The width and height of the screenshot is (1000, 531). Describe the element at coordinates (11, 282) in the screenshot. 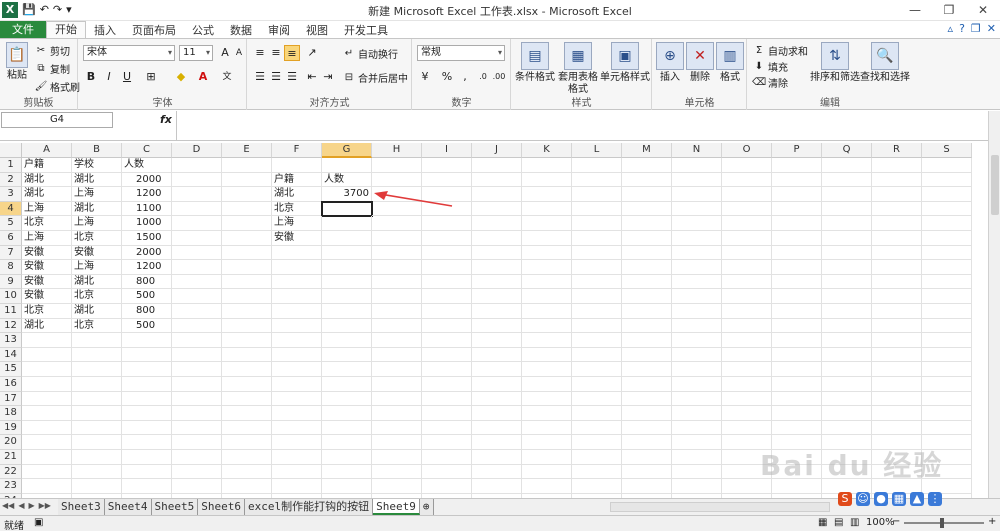

I see `row-header: 9` at that location.